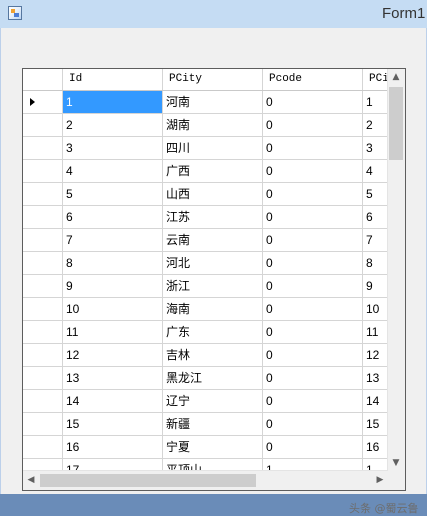 This screenshot has width=427, height=516. I want to click on cell-pcity: 云南, so click(213, 240).